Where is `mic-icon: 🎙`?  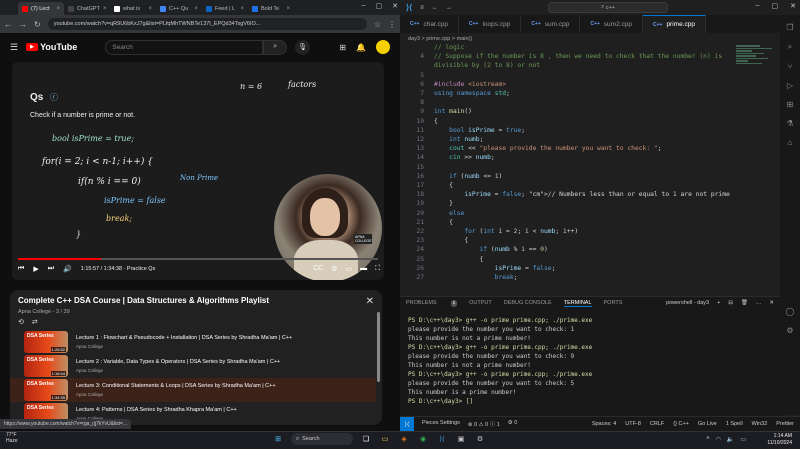 mic-icon: 🎙 is located at coordinates (303, 47).